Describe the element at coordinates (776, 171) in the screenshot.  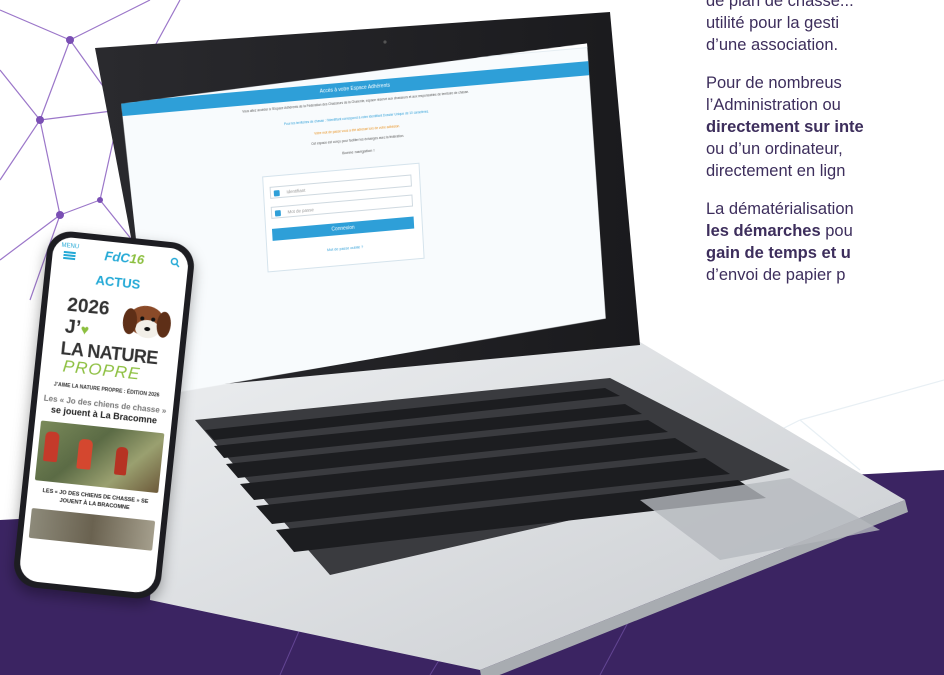
I see `paragraph-line: directement en lign` at that location.